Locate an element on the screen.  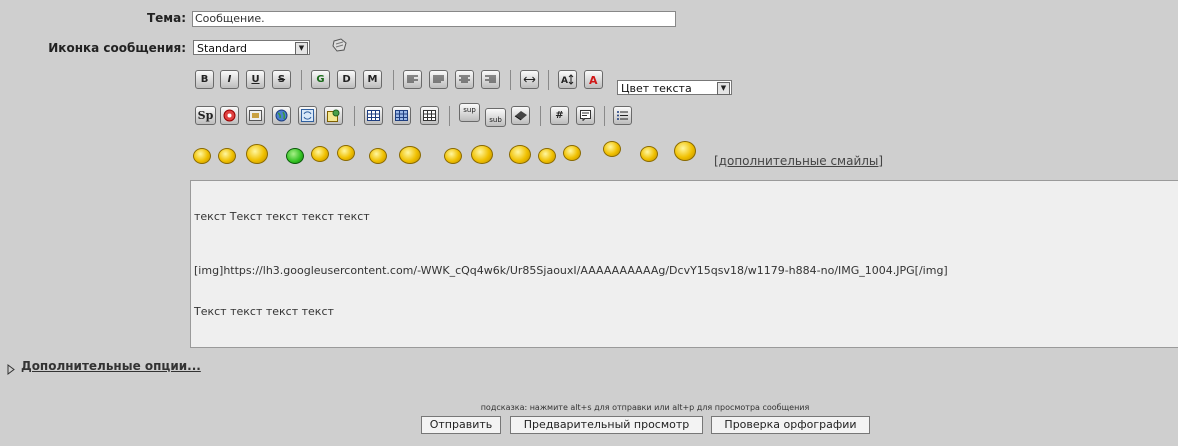
image-button is located at coordinates (255, 115).